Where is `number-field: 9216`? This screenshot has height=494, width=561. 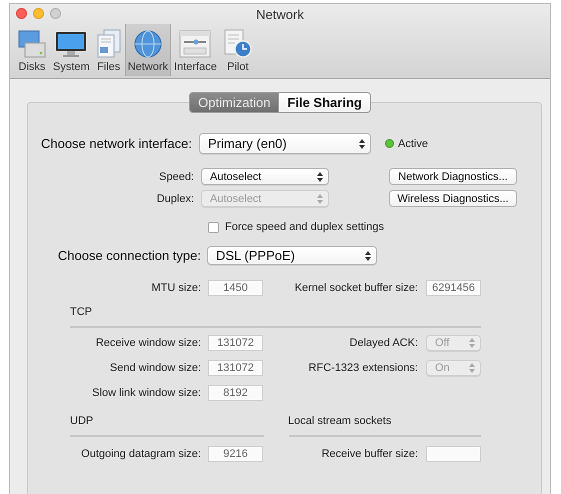
number-field: 9216 is located at coordinates (235, 454).